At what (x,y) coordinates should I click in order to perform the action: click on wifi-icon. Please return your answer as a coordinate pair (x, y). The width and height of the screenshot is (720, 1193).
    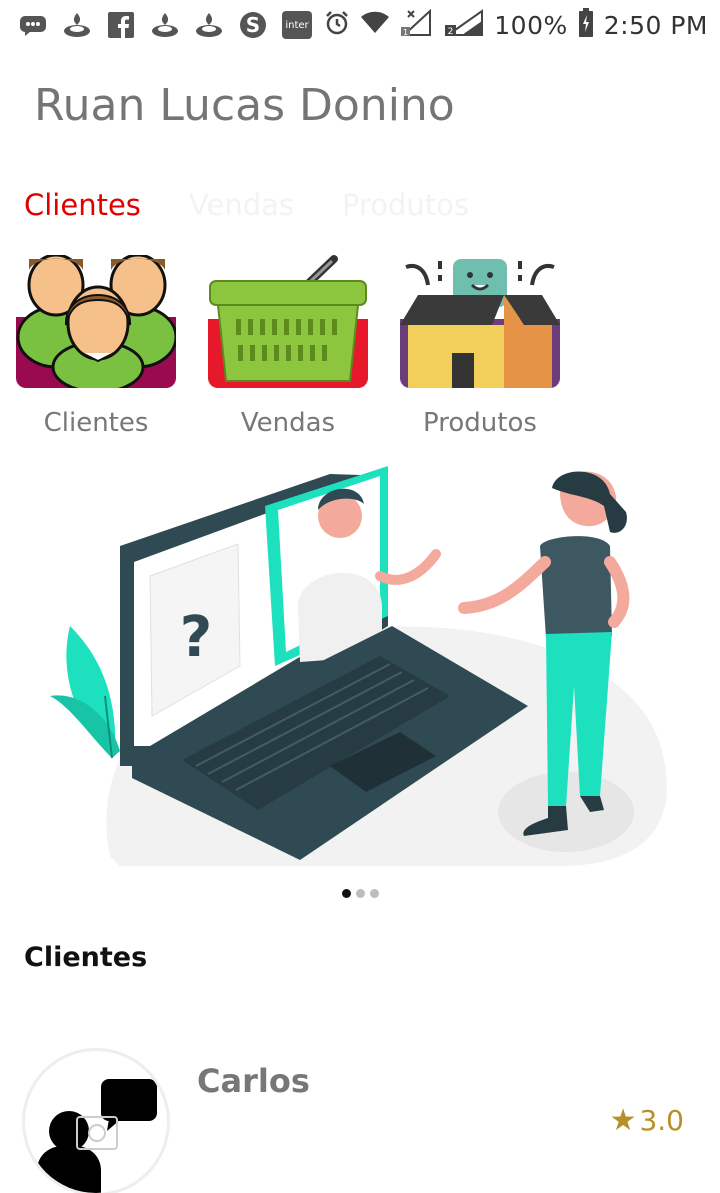
    Looking at the image, I should click on (375, 25).